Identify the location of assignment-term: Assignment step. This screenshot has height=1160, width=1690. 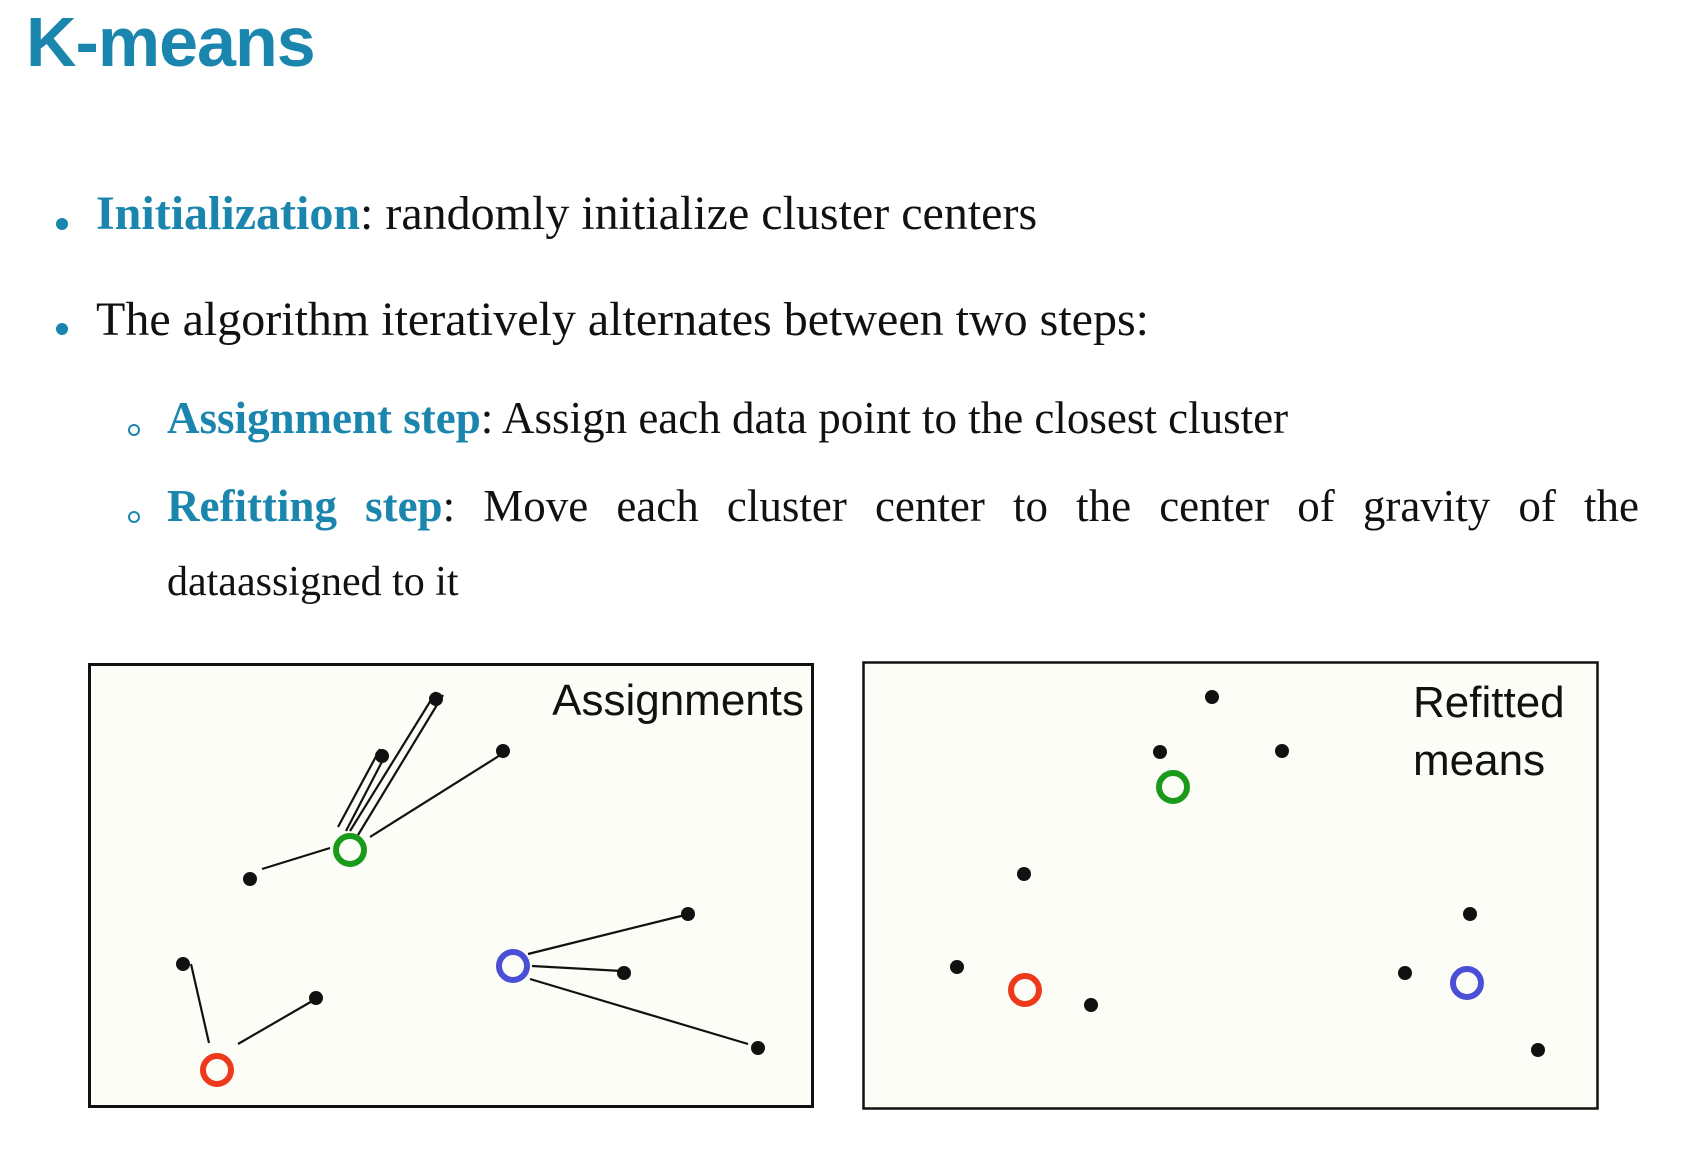
(324, 418).